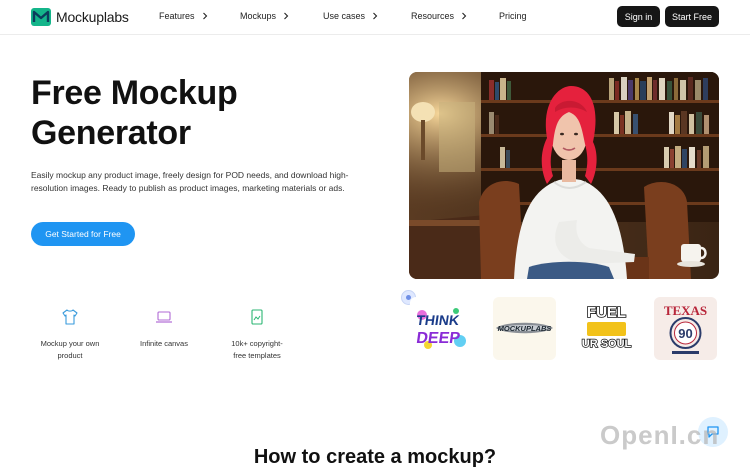  Describe the element at coordinates (433, 16) in the screenshot. I see `nav-resources-label: Resources` at that location.